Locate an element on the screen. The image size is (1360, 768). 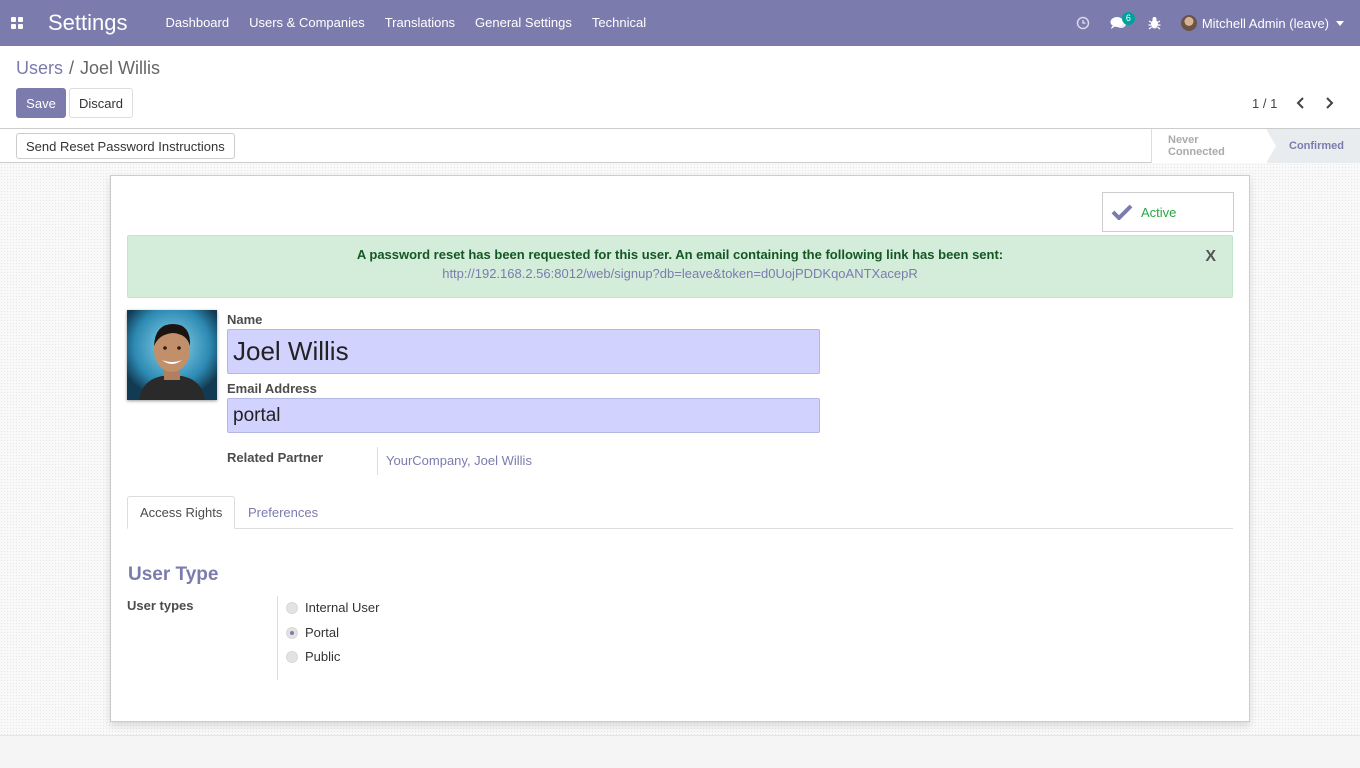
bug-icon is located at coordinates (1155, 23).